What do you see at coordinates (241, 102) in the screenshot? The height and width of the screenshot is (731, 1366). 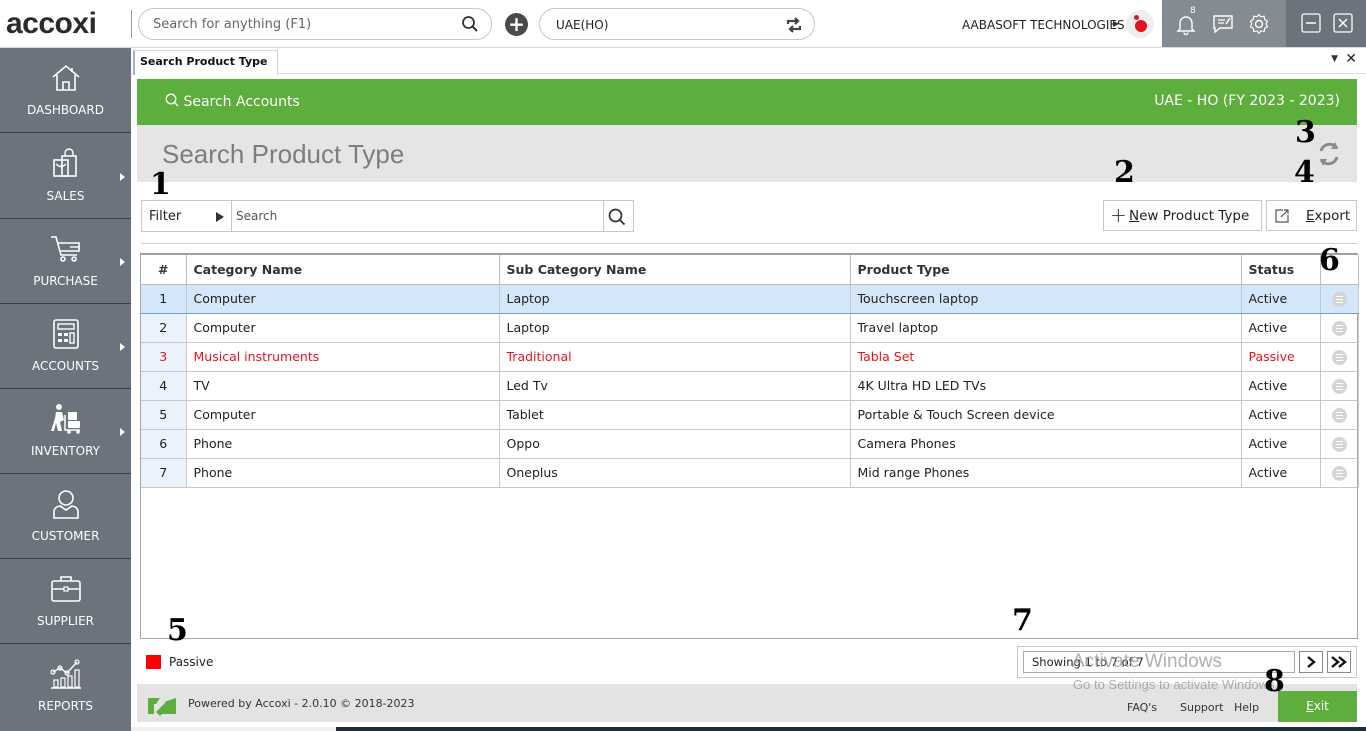 I see `search-accounts-label: Search Accounts` at bounding box center [241, 102].